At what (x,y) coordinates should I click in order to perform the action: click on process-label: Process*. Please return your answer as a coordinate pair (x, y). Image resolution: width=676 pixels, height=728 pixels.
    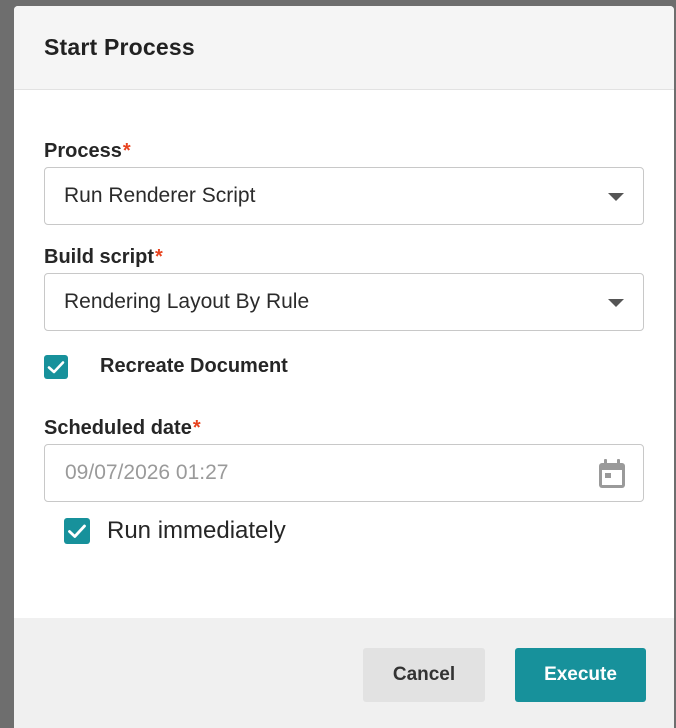
    Looking at the image, I should click on (87, 151).